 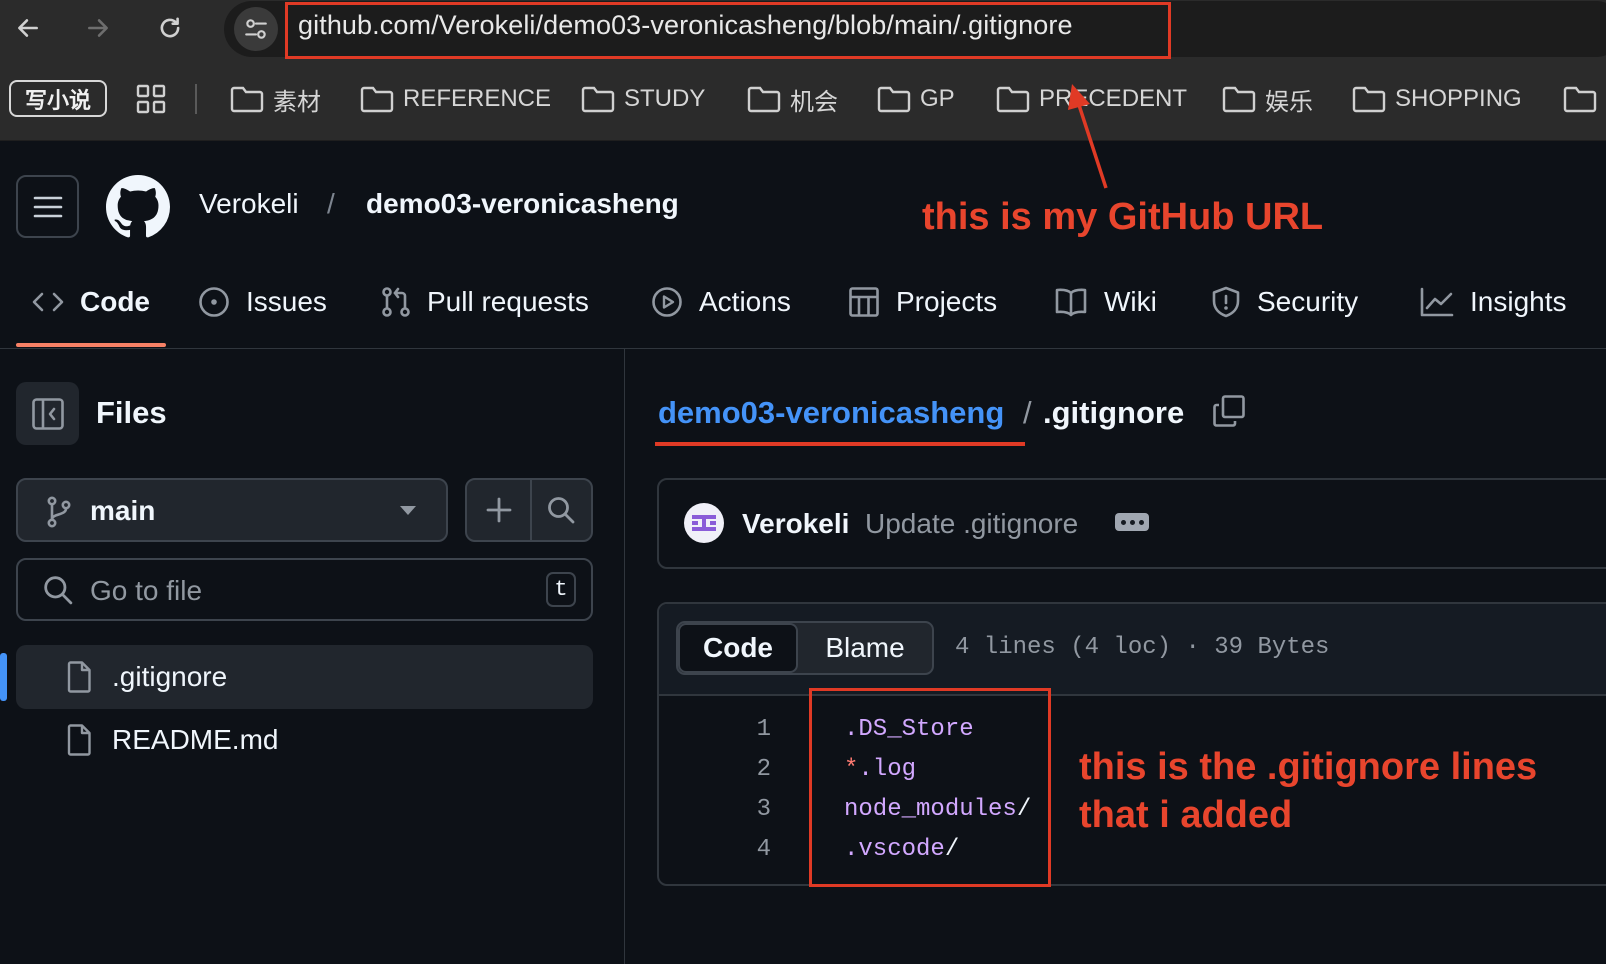 I want to click on bookmark-folder: SHOPPING, so click(x=1437, y=99).